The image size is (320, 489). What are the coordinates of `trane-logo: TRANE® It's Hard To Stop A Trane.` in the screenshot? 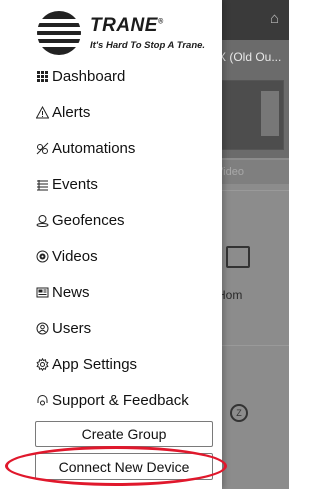 It's located at (127, 33).